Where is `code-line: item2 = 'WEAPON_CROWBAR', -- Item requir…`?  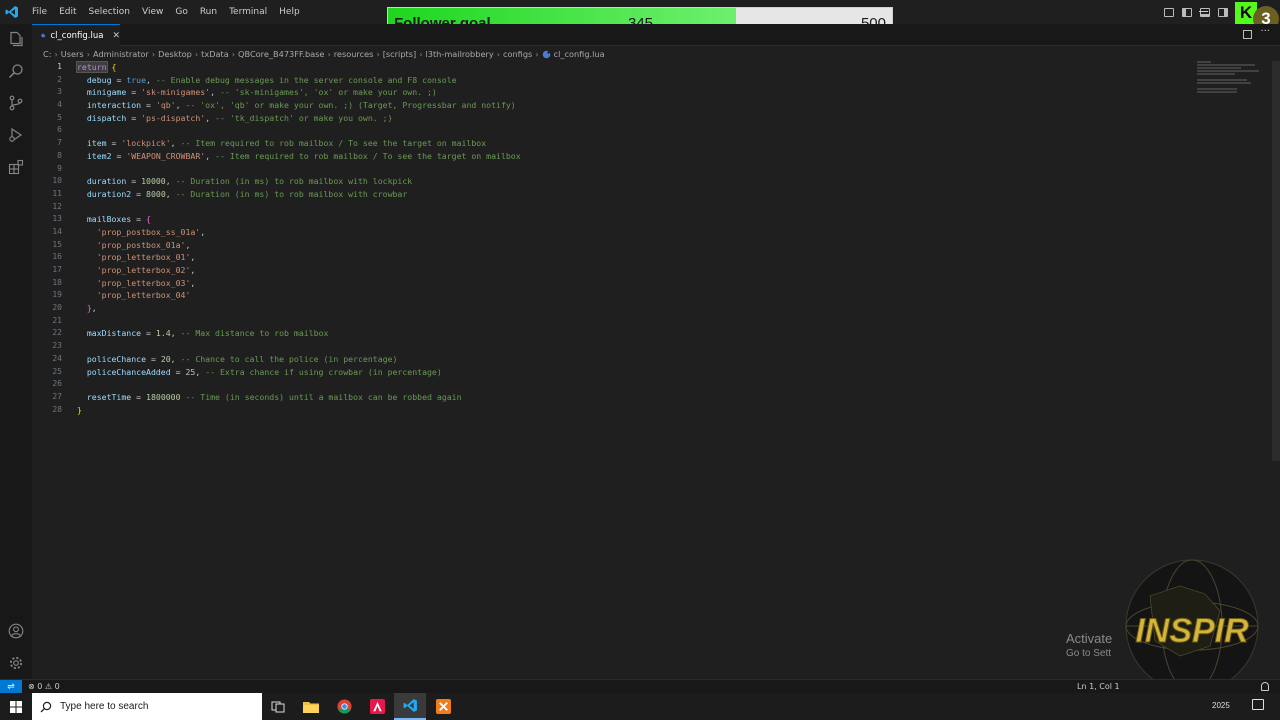
code-line: item2 = 'WEAPON_CROWBAR', -- Item requir… is located at coordinates (299, 156).